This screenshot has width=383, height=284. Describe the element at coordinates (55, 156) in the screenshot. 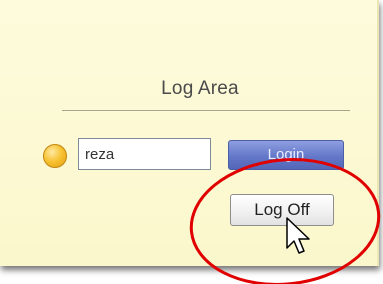

I see `status-dot-icon` at that location.